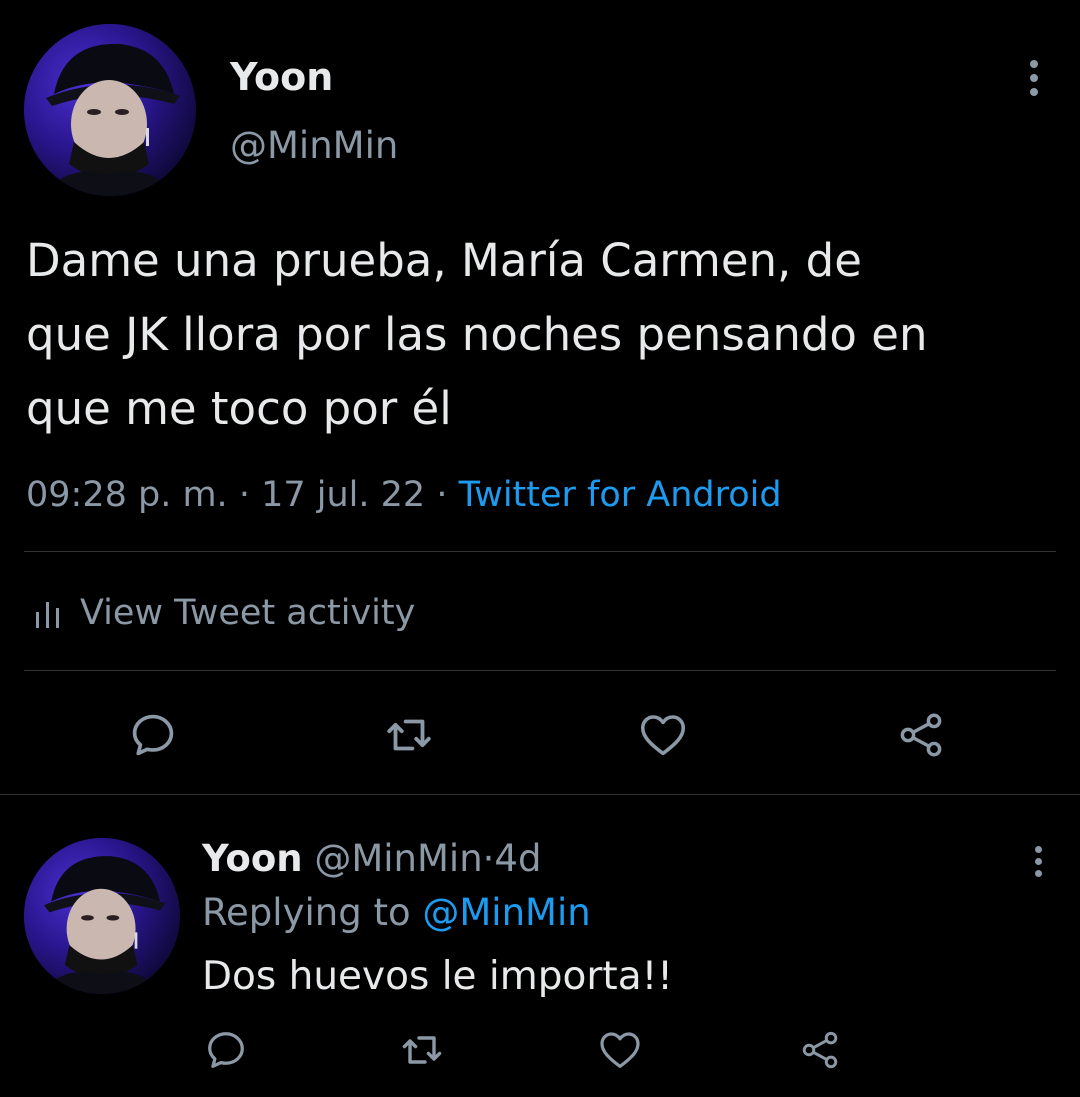 This screenshot has width=1080, height=1097. What do you see at coordinates (47, 615) in the screenshot?
I see `analytics-icon` at bounding box center [47, 615].